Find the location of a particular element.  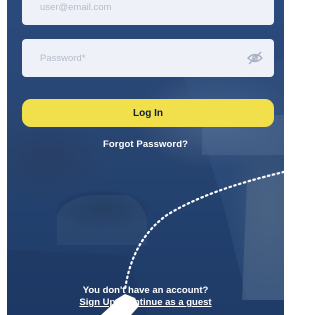

footer-links: Sign Up Continue as a guest is located at coordinates (145, 302).